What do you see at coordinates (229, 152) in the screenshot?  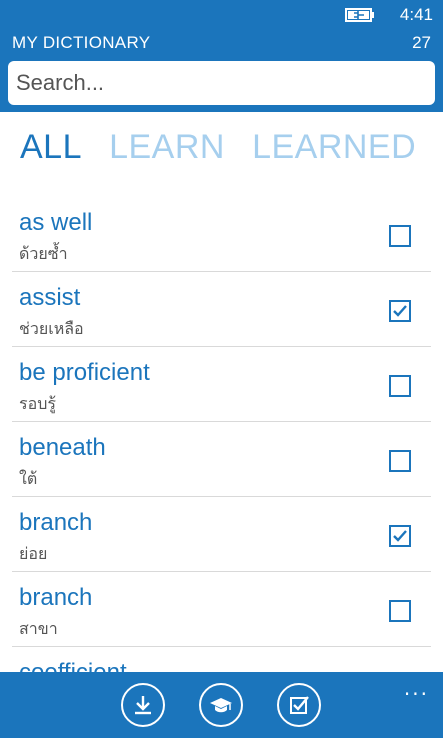 I see `filter-tabs: ALL LEARN LEARNED` at bounding box center [229, 152].